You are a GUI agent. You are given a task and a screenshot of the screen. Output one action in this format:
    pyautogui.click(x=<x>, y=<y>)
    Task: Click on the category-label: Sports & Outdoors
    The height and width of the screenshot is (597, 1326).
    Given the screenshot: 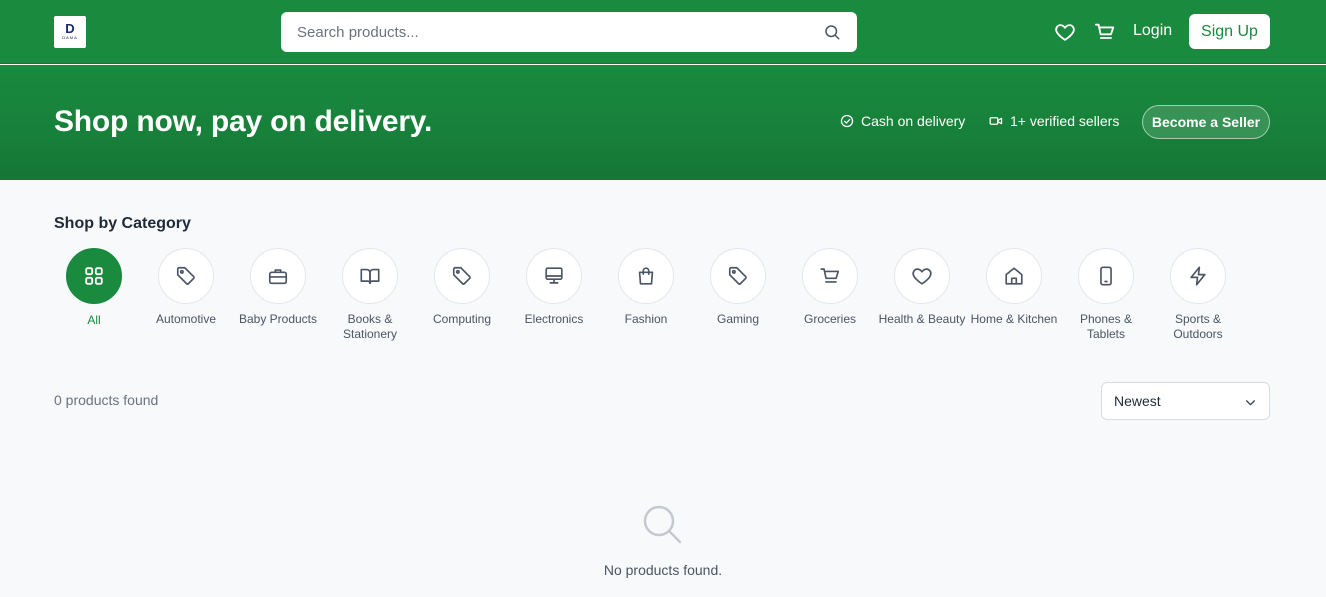 What is the action you would take?
    pyautogui.click(x=1198, y=326)
    